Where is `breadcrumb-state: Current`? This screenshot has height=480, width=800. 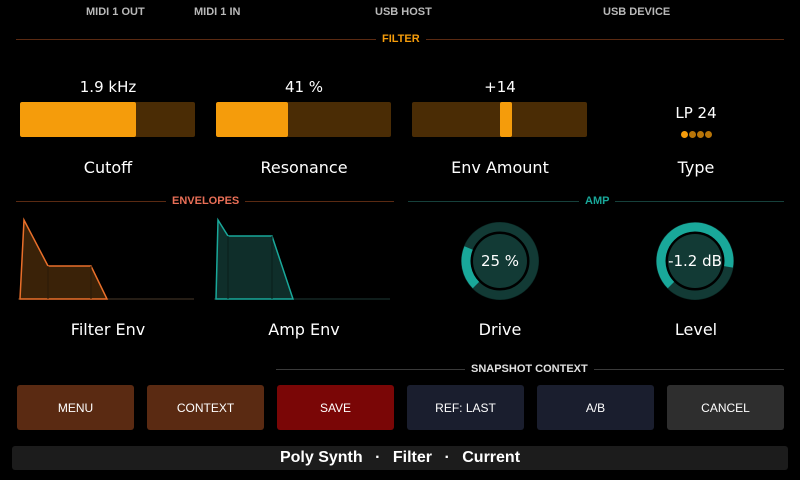 breadcrumb-state: Current is located at coordinates (491, 457).